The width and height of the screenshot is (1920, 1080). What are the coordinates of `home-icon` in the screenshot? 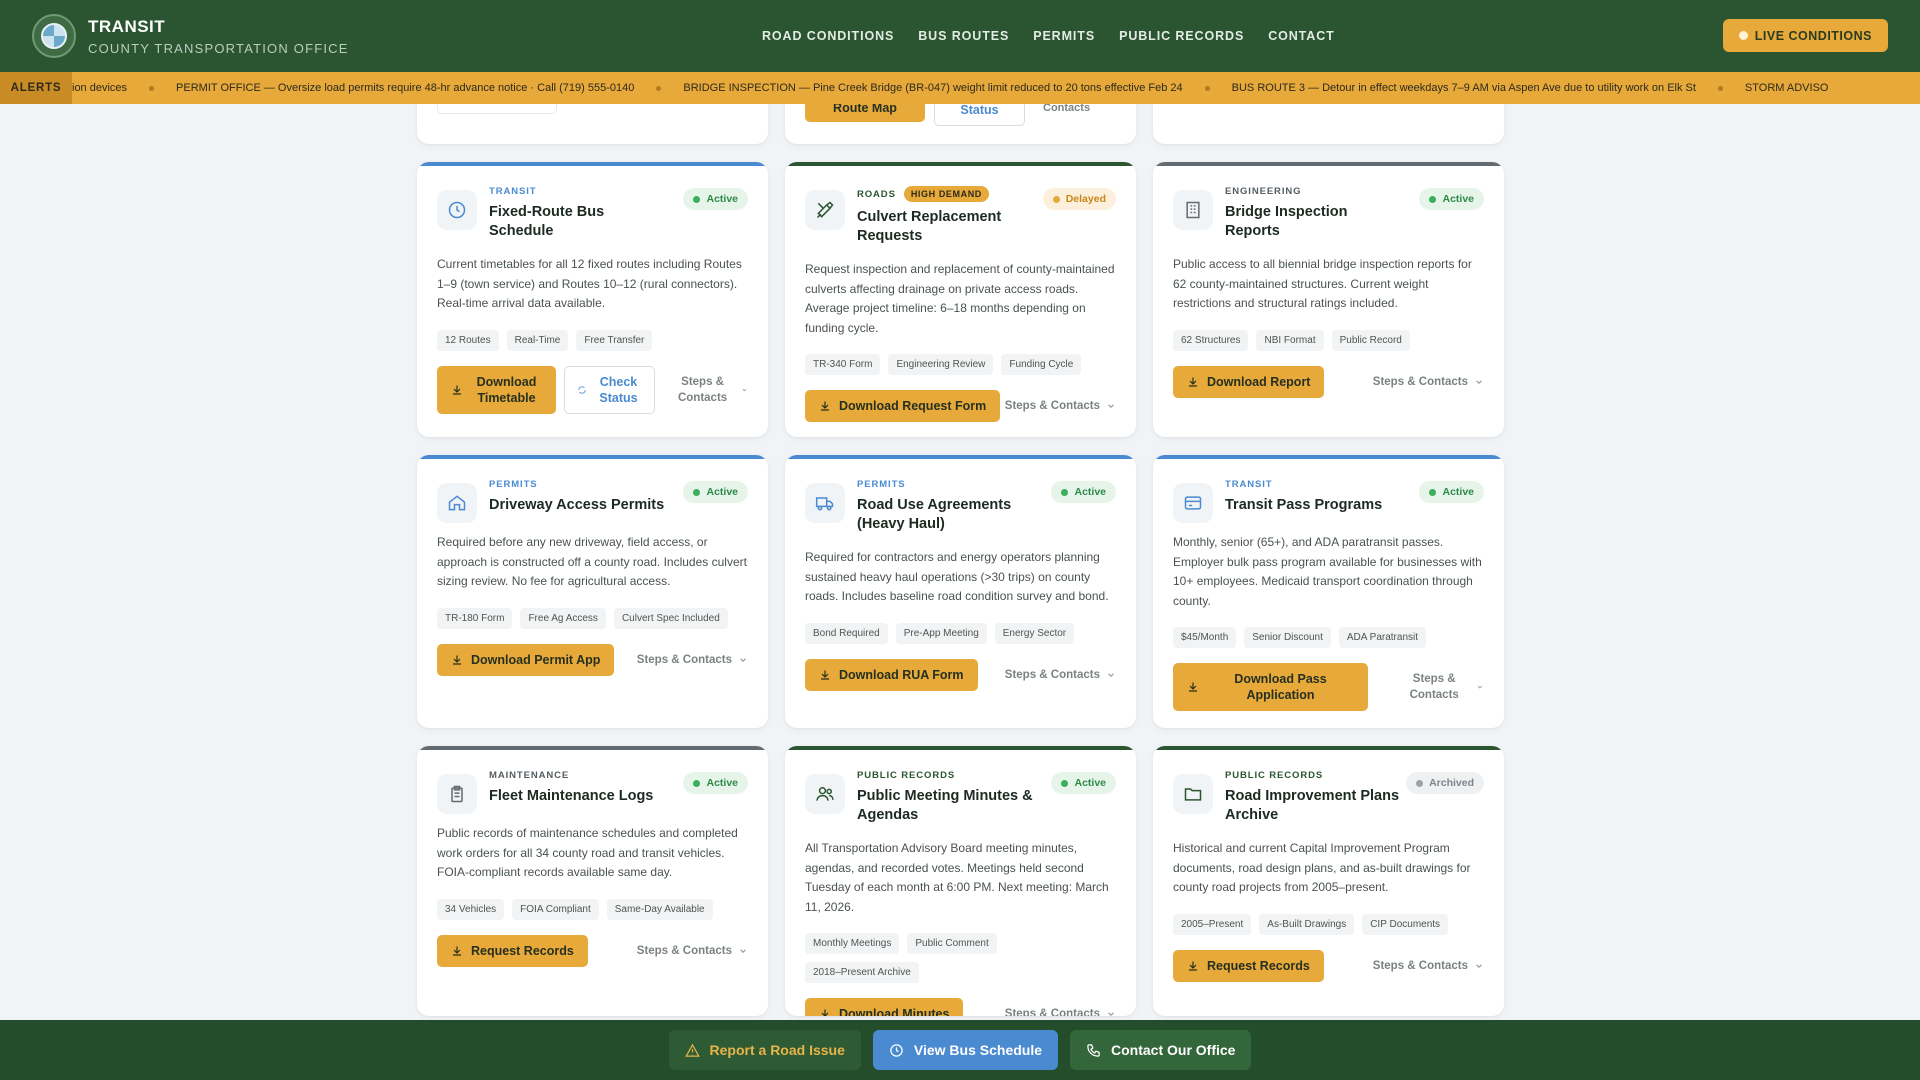 It's located at (457, 503).